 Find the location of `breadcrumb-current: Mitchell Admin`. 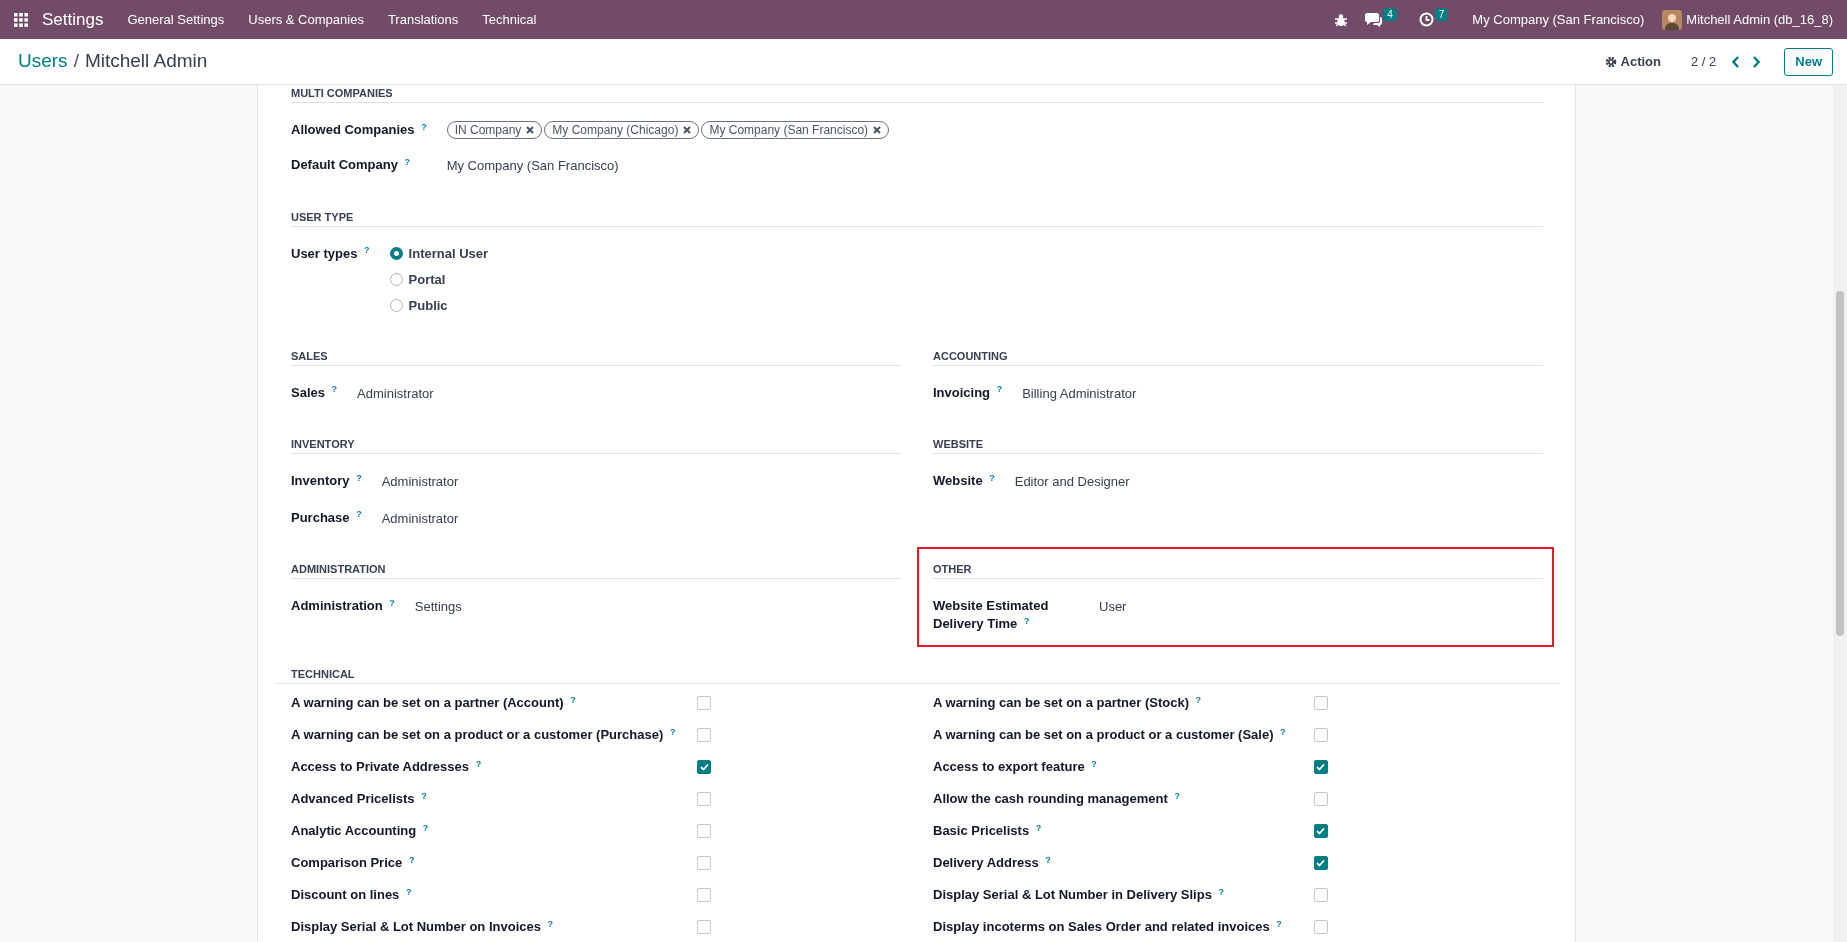

breadcrumb-current: Mitchell Admin is located at coordinates (146, 61).